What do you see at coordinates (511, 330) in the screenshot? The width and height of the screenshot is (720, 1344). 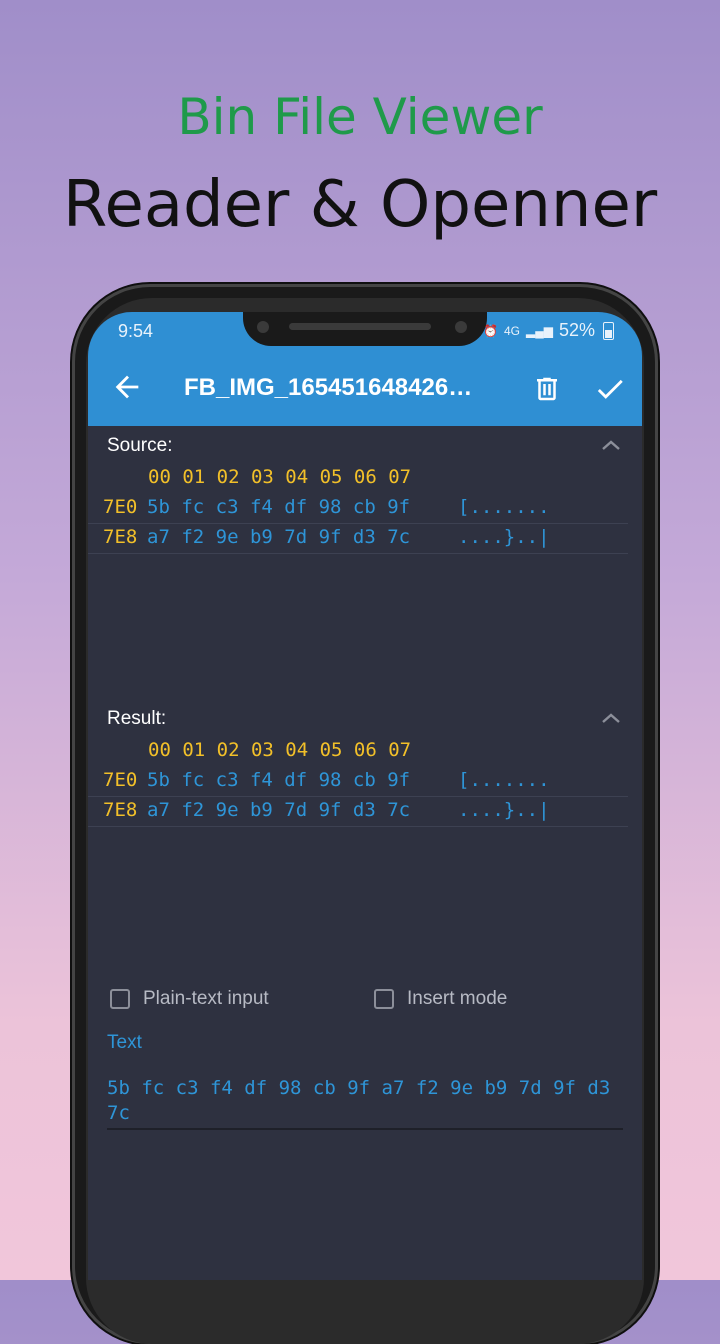 I see `network-label: 4G` at bounding box center [511, 330].